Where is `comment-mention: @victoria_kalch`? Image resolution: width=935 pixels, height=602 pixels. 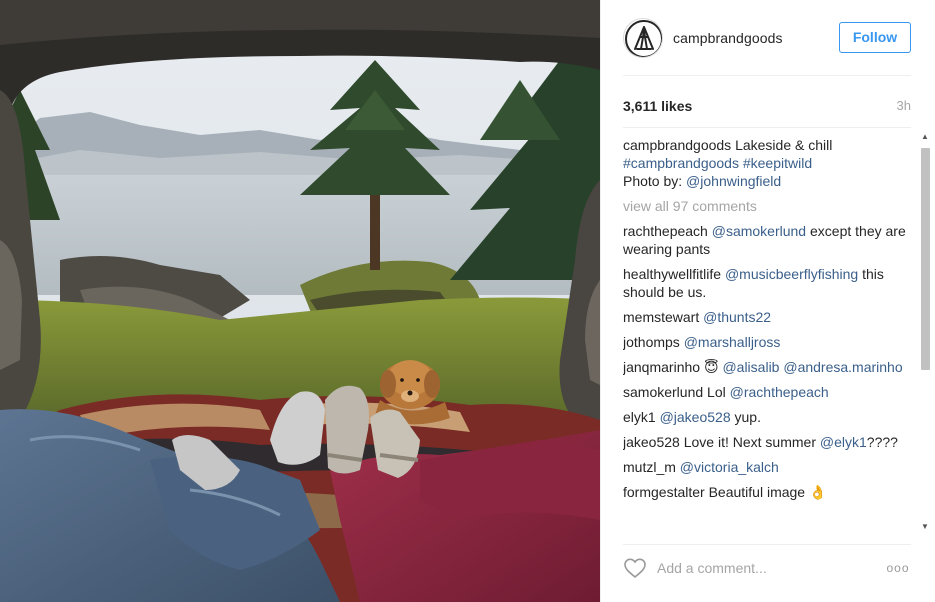
comment-mention: @victoria_kalch is located at coordinates (729, 467).